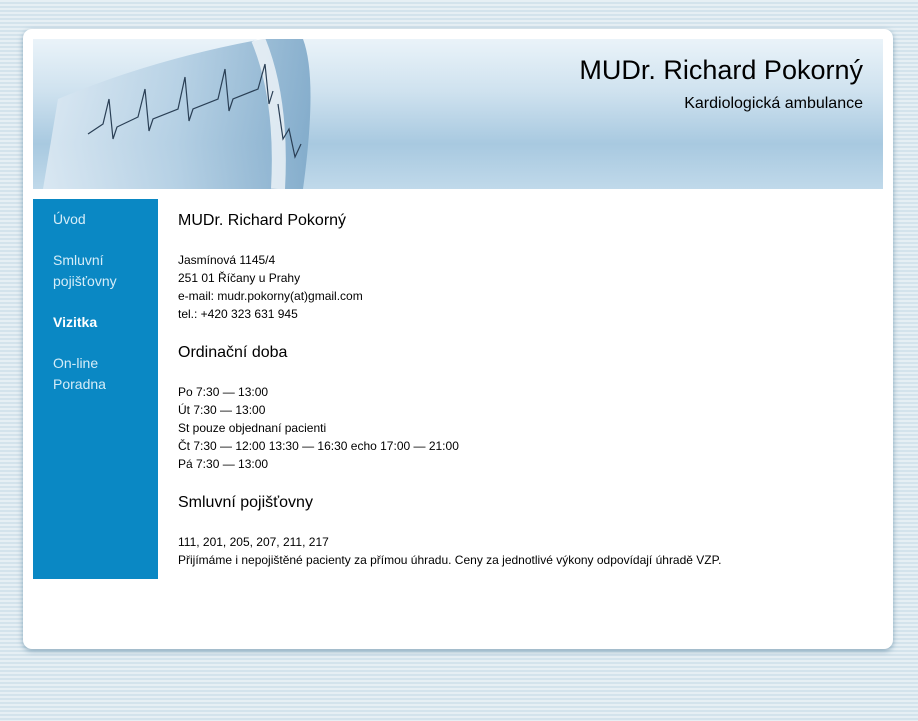 The image size is (918, 721). What do you see at coordinates (223, 392) in the screenshot?
I see `hours-monday: Po 7:30 — 13:00` at bounding box center [223, 392].